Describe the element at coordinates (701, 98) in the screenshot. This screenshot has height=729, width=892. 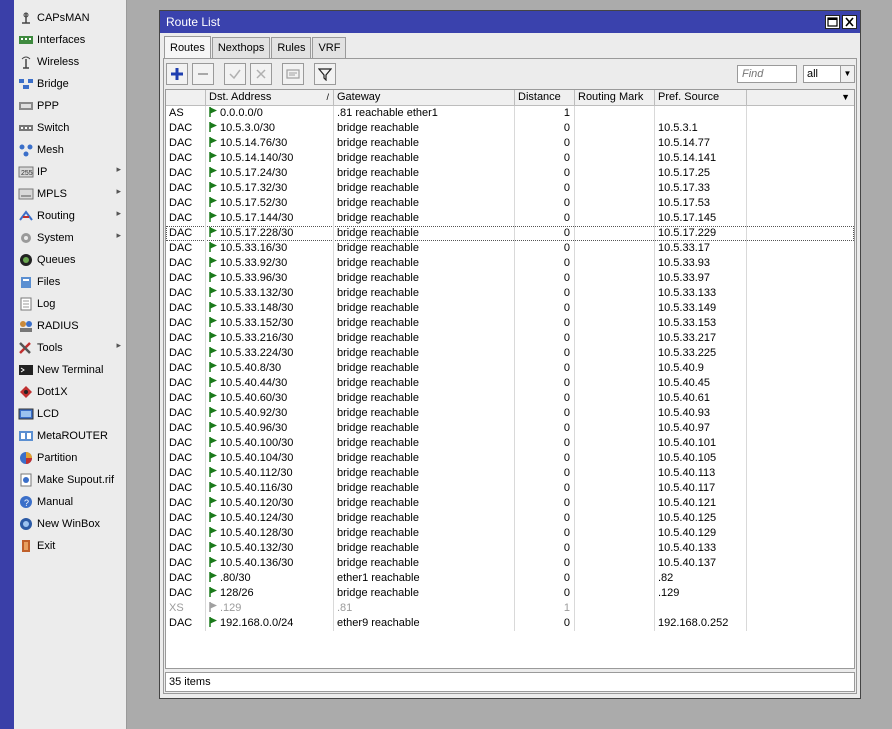
I see `column-header-pref-source: Pref. Source` at that location.